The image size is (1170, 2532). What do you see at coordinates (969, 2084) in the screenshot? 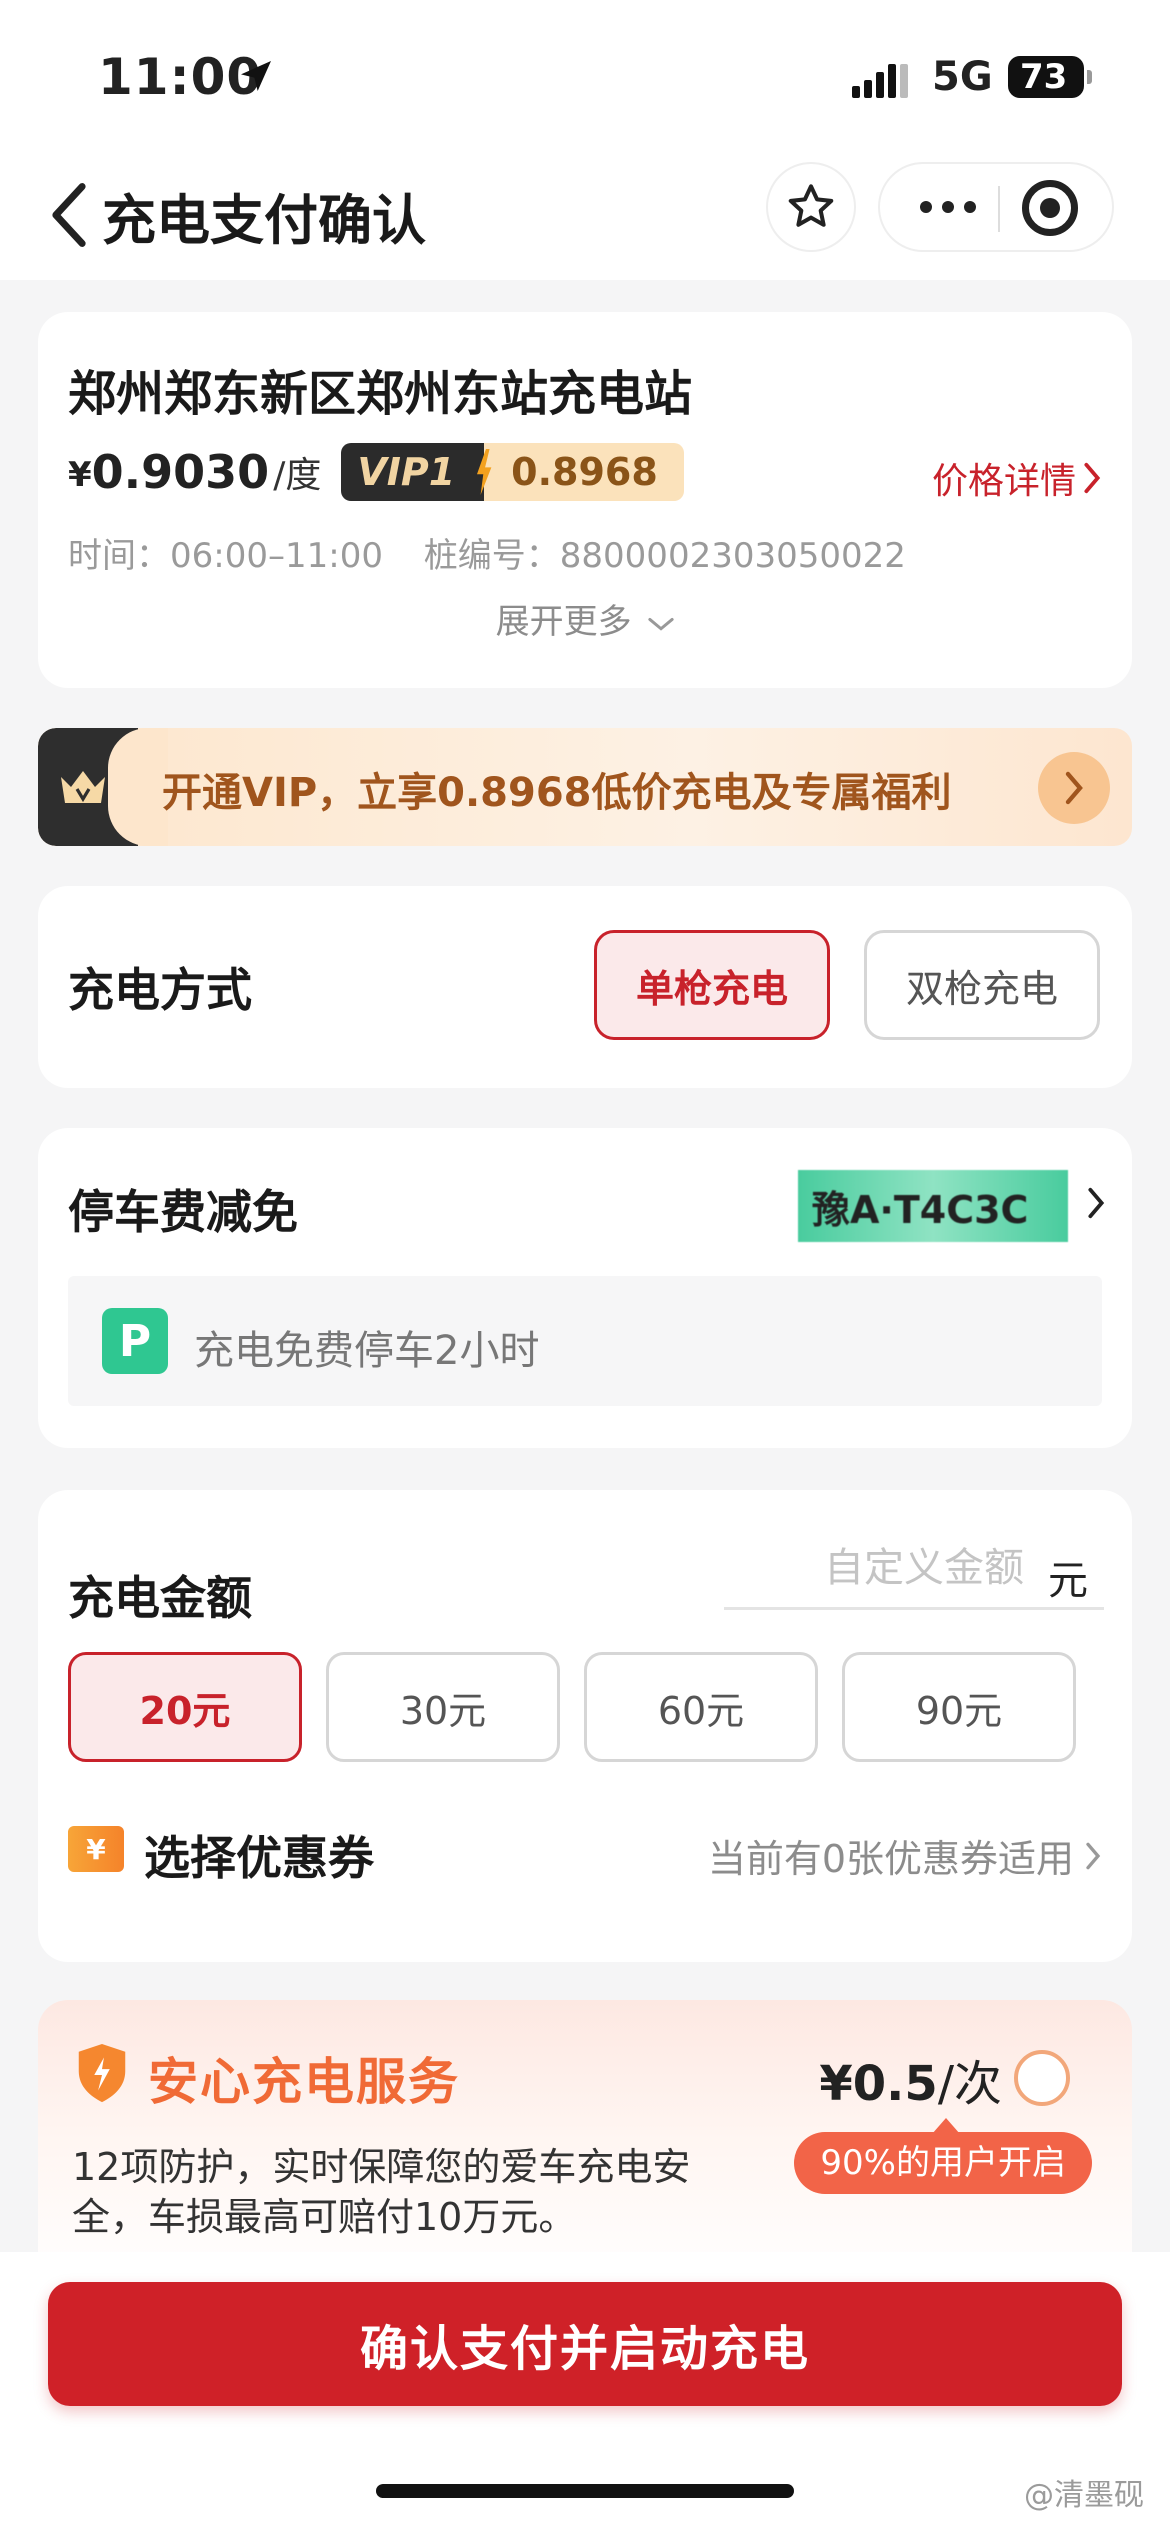
I see `service-price-unit: /次` at bounding box center [969, 2084].